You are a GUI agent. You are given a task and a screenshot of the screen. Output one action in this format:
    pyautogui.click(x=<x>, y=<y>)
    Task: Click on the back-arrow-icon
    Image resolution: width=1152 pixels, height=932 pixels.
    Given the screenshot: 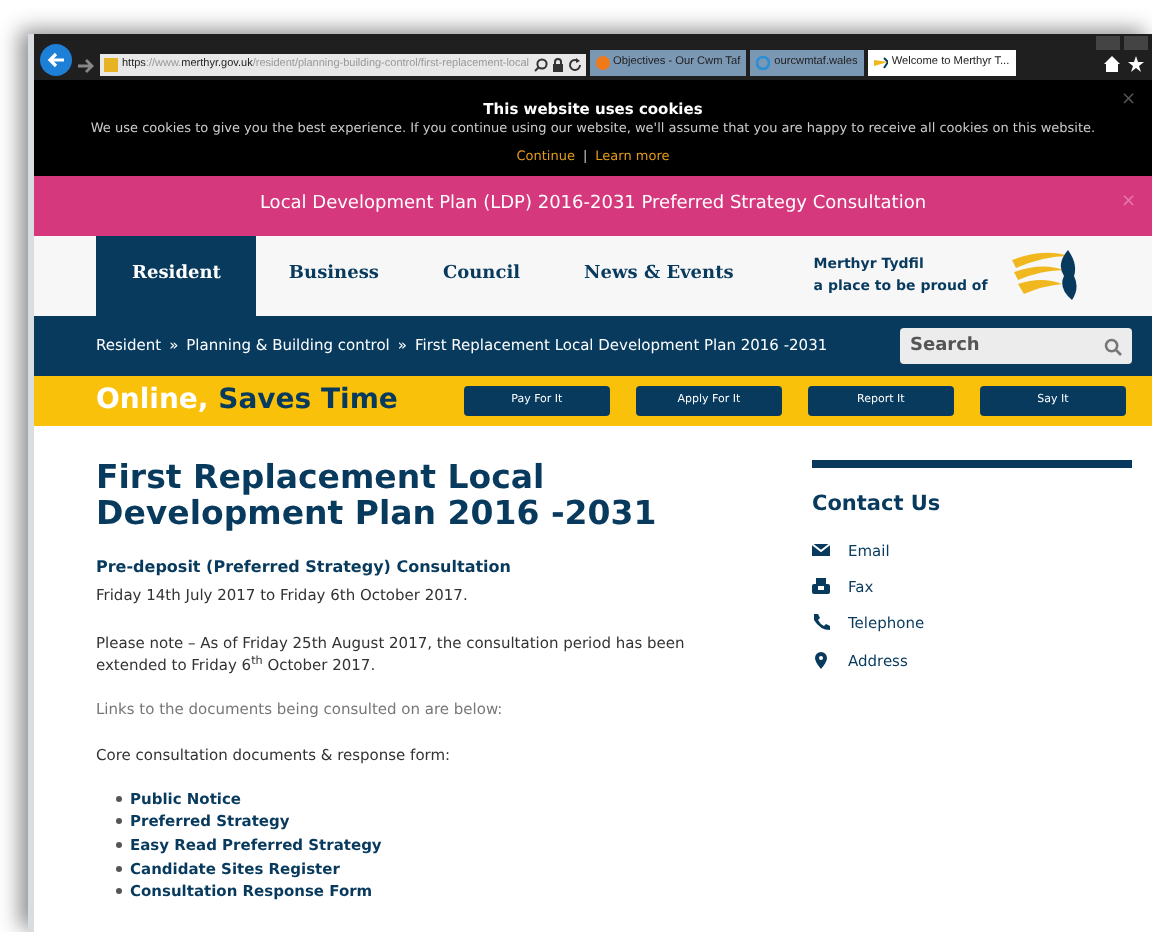 What is the action you would take?
    pyautogui.click(x=56, y=60)
    